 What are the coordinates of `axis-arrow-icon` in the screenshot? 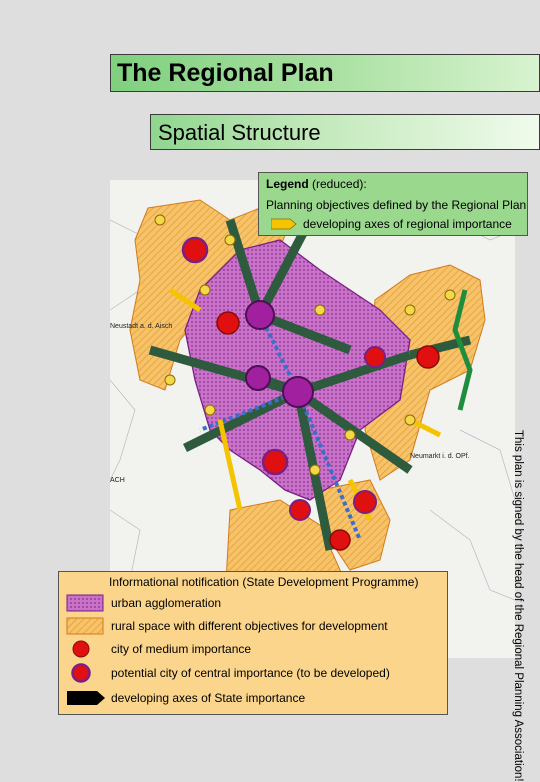 It's located at (284, 224).